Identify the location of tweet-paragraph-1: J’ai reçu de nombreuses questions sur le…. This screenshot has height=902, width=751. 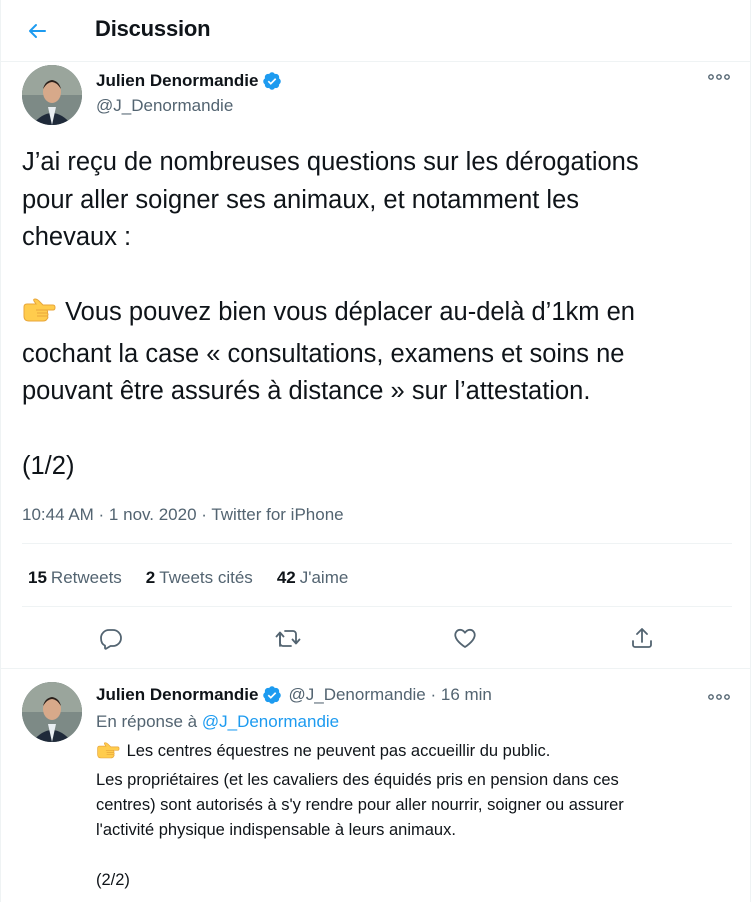
(330, 199).